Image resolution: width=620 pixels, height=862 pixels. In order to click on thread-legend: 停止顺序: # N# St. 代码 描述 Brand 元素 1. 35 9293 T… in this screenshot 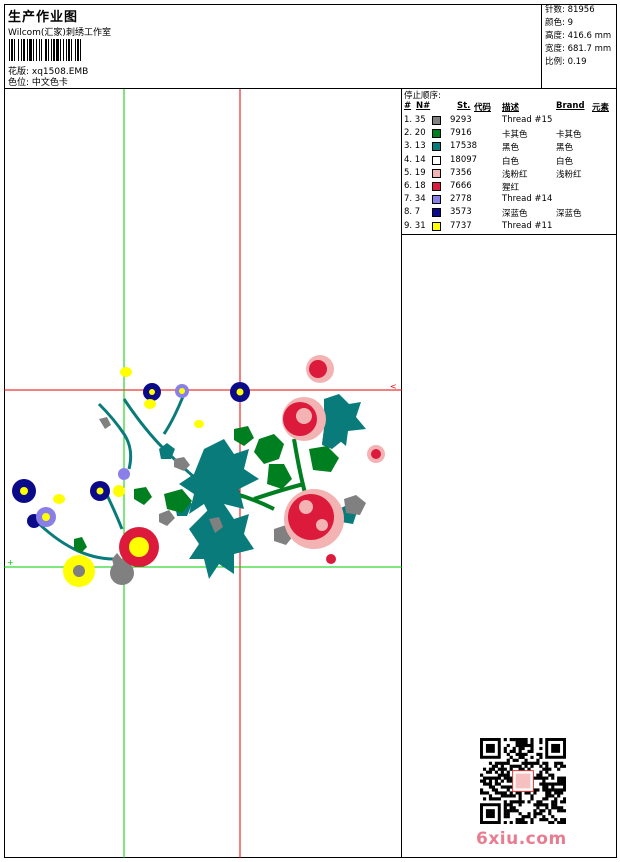, I will do `click(509, 162)`.